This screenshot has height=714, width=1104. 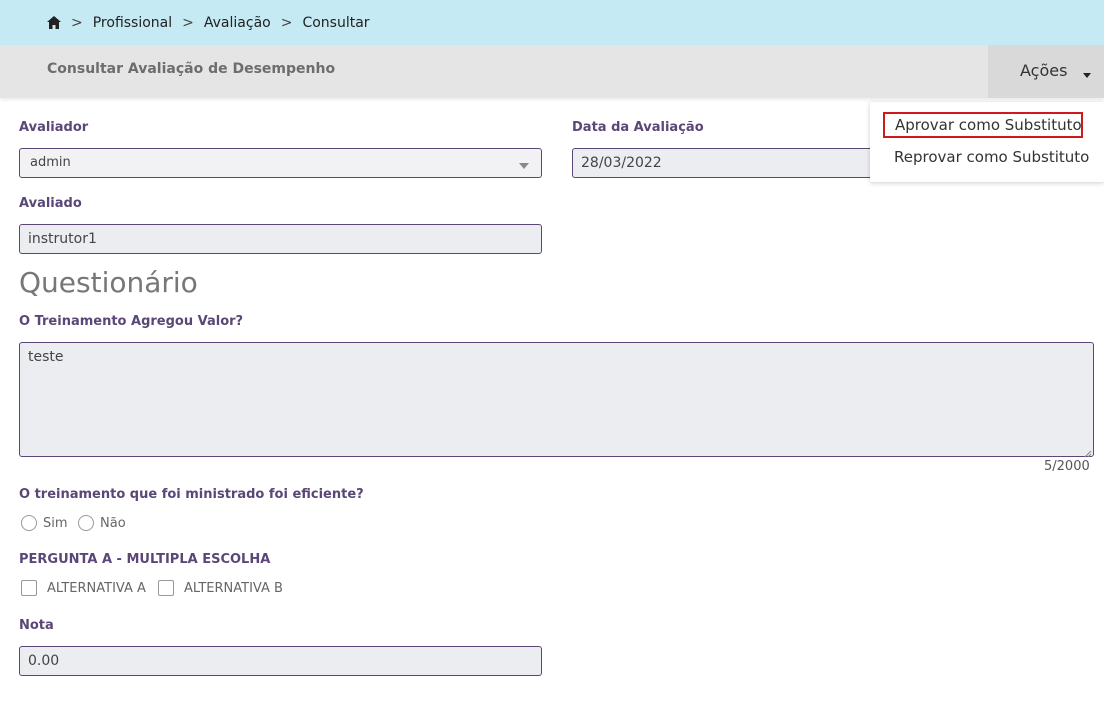 What do you see at coordinates (280, 661) in the screenshot?
I see `nota-field: 0.00` at bounding box center [280, 661].